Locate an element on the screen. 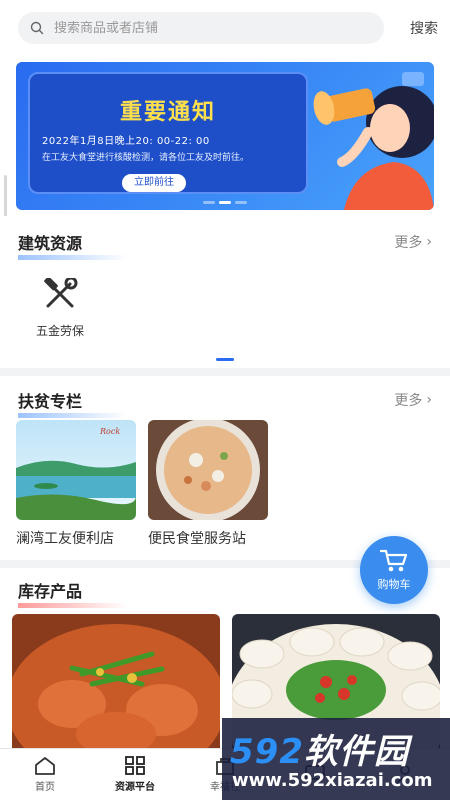  notice-date: 2022年1月8日晚上20: 00-22: 00 is located at coordinates (126, 141).